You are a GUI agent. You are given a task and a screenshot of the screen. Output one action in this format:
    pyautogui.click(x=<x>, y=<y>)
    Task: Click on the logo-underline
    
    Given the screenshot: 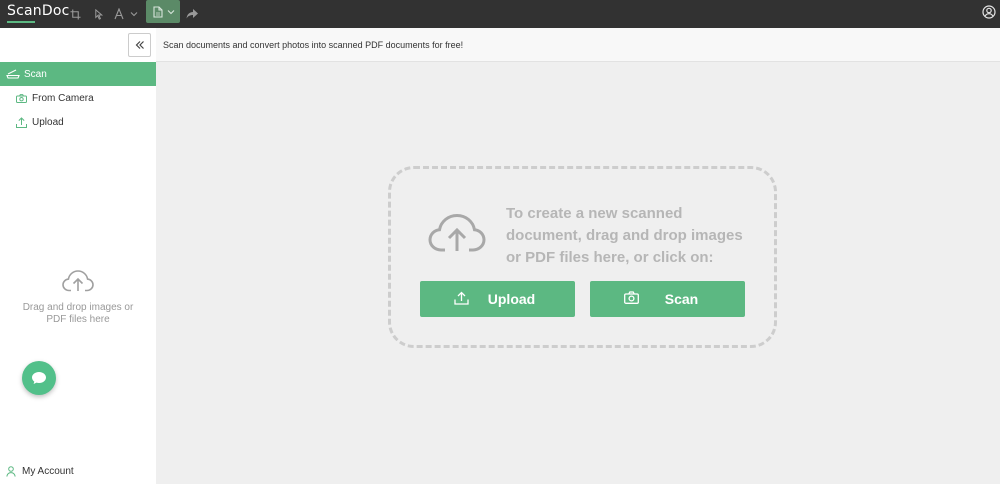 What is the action you would take?
    pyautogui.click(x=21, y=22)
    